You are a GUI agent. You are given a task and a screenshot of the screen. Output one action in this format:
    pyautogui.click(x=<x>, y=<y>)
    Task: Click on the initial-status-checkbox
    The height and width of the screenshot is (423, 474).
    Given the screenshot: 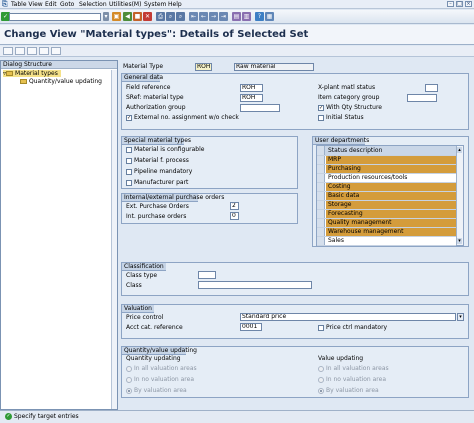 What is the action you would take?
    pyautogui.click(x=321, y=118)
    